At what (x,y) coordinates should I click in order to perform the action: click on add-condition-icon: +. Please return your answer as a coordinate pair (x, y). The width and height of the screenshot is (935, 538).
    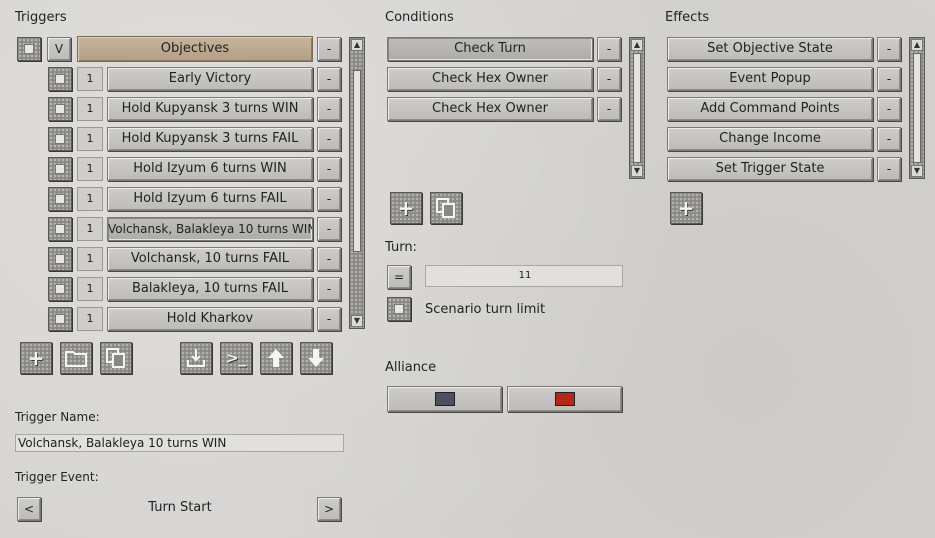
    Looking at the image, I should click on (406, 208).